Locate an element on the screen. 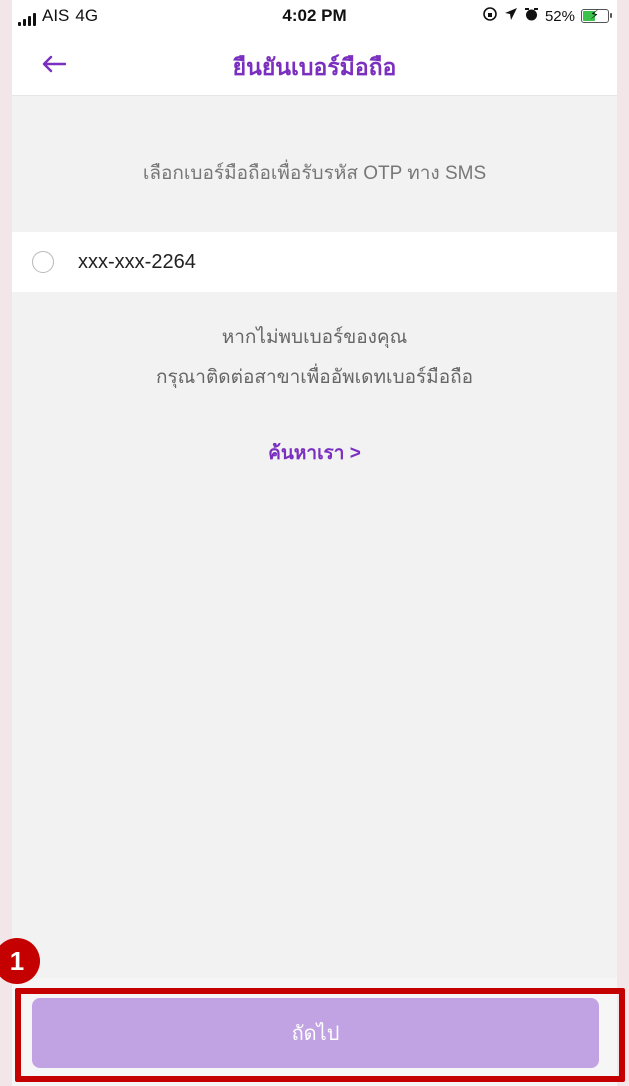 The height and width of the screenshot is (1086, 629). phone-number-radio is located at coordinates (43, 262).